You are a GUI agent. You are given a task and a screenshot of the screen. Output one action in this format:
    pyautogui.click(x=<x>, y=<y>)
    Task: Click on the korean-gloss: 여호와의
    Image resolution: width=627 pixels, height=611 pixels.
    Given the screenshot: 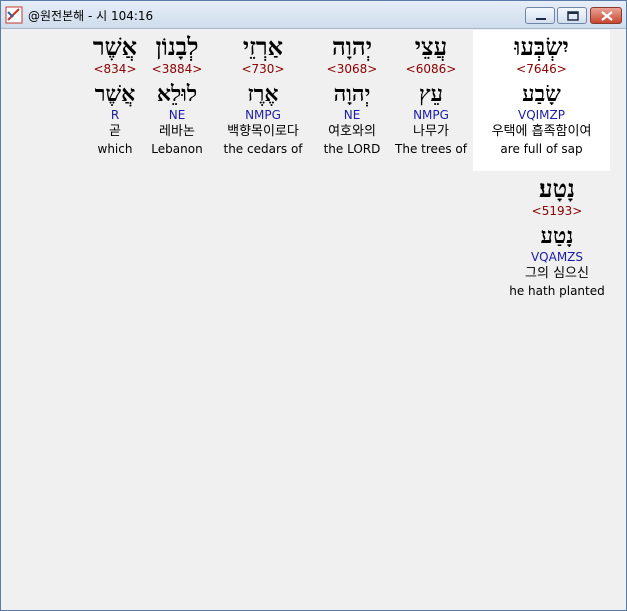 What is the action you would take?
    pyautogui.click(x=352, y=131)
    